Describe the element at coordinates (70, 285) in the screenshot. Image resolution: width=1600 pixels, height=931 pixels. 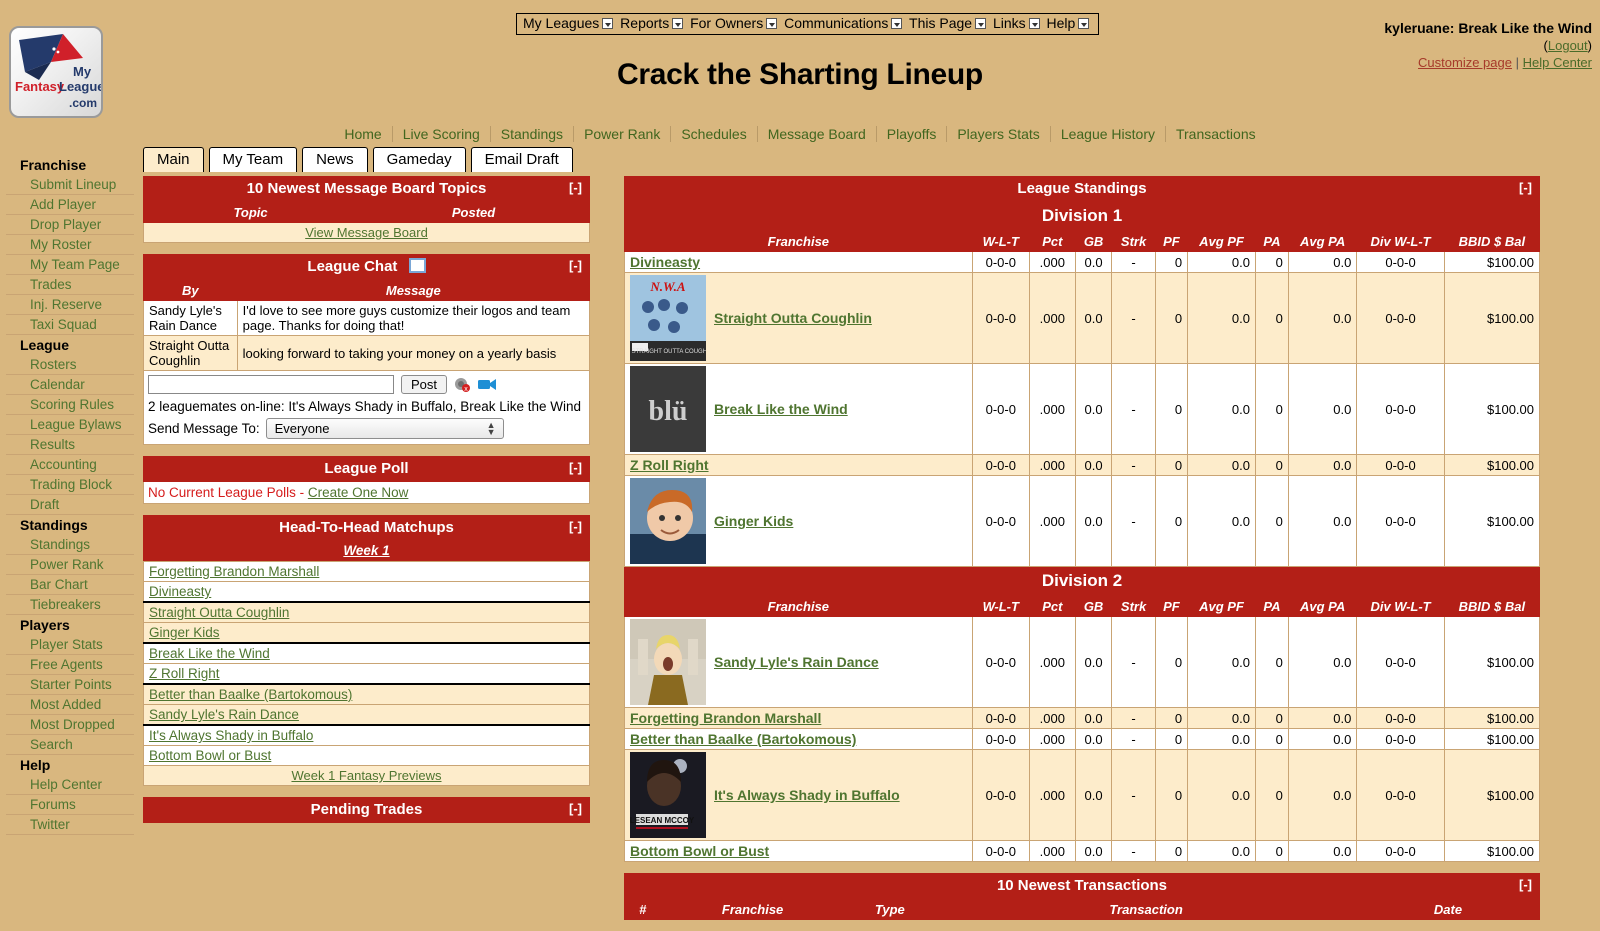
I see `sidebar-item-trades: Trades` at that location.